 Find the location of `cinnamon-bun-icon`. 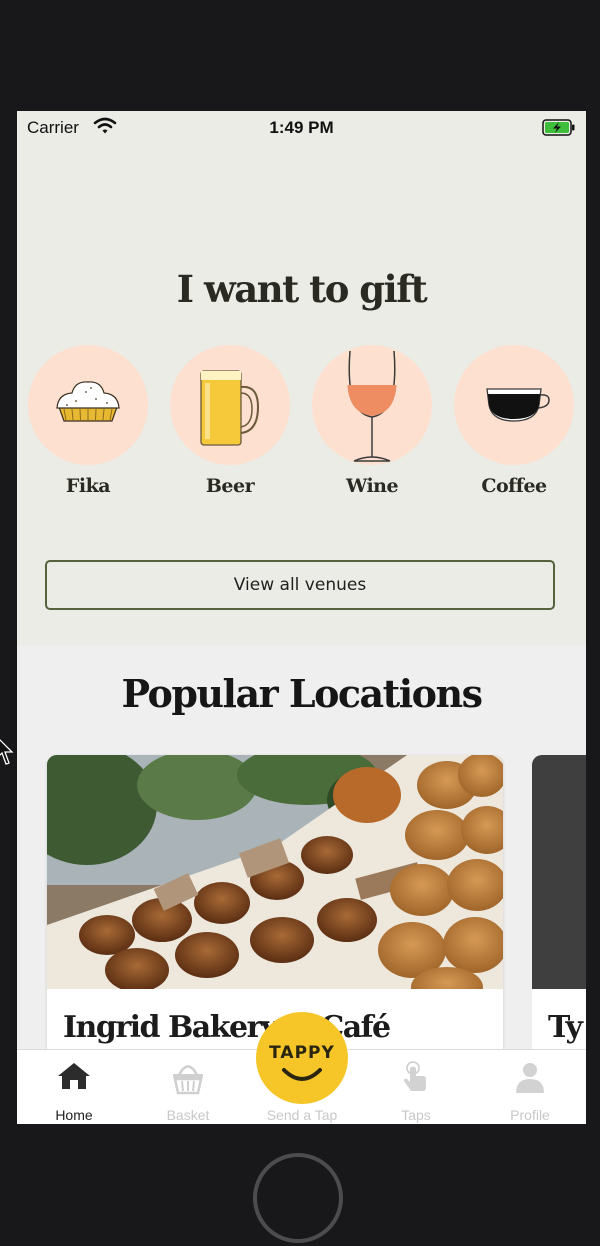

cinnamon-bun-icon is located at coordinates (88, 405).